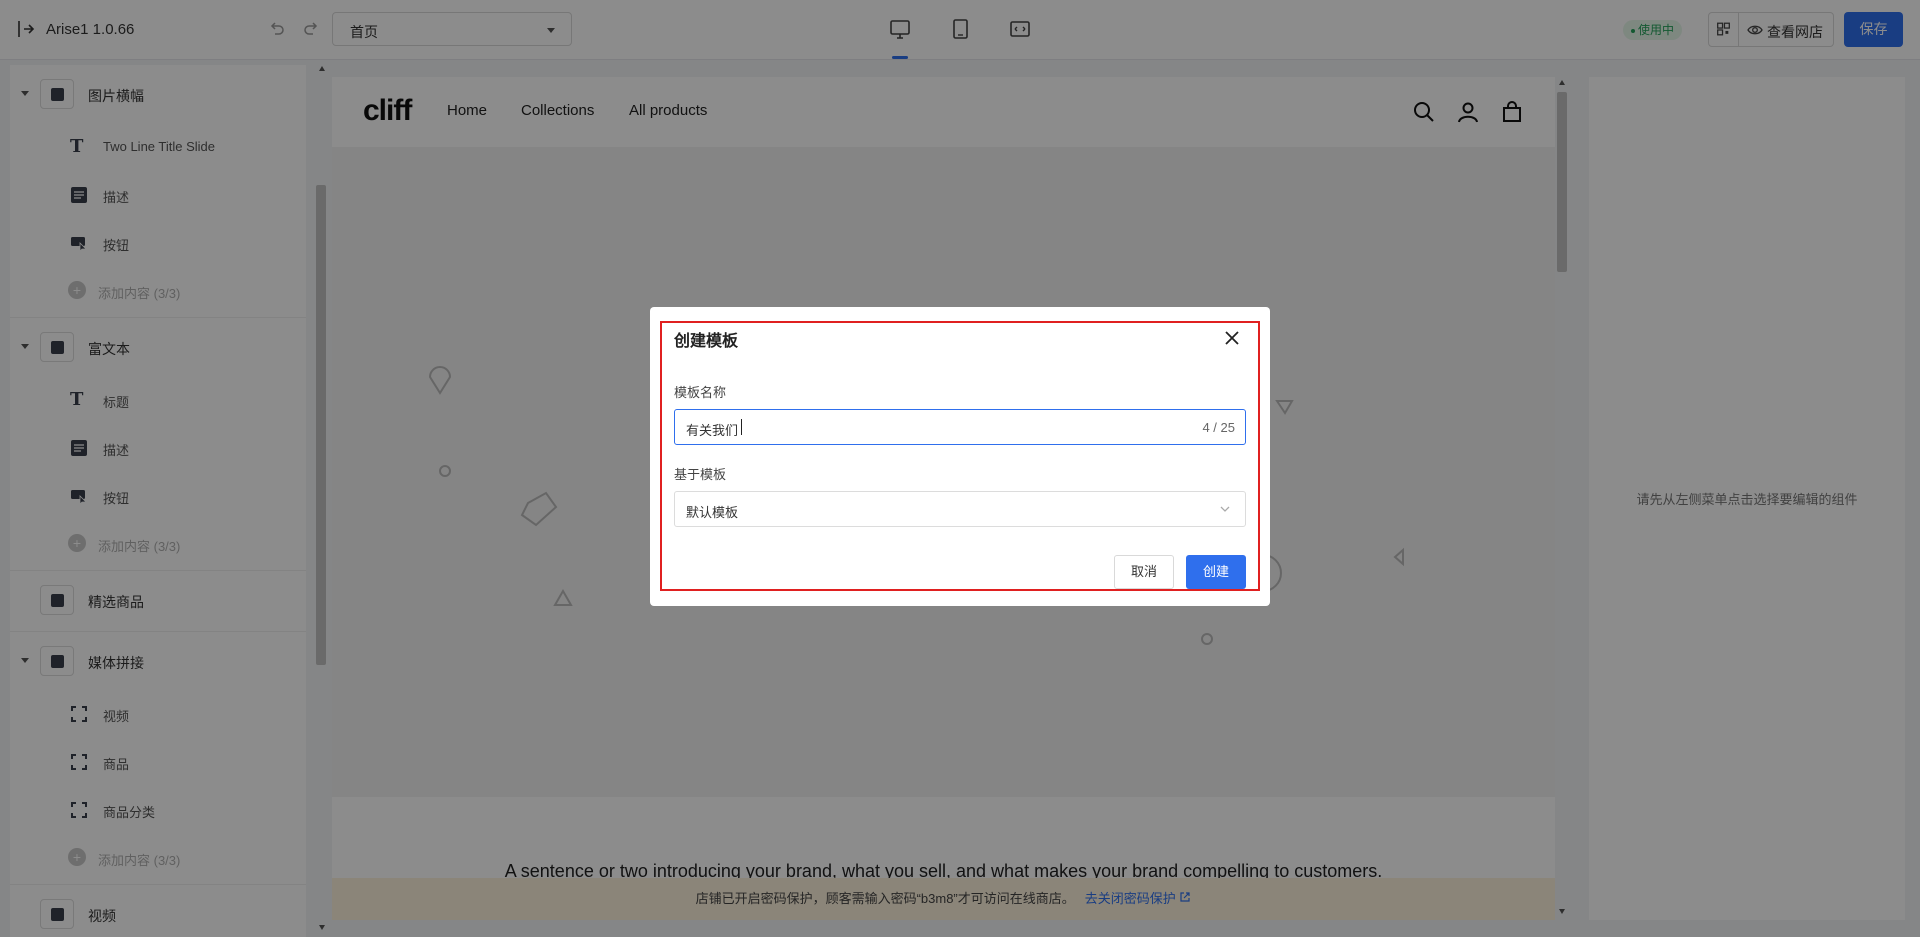  What do you see at coordinates (960, 509) in the screenshot?
I see `base-template-select: 默认模板` at bounding box center [960, 509].